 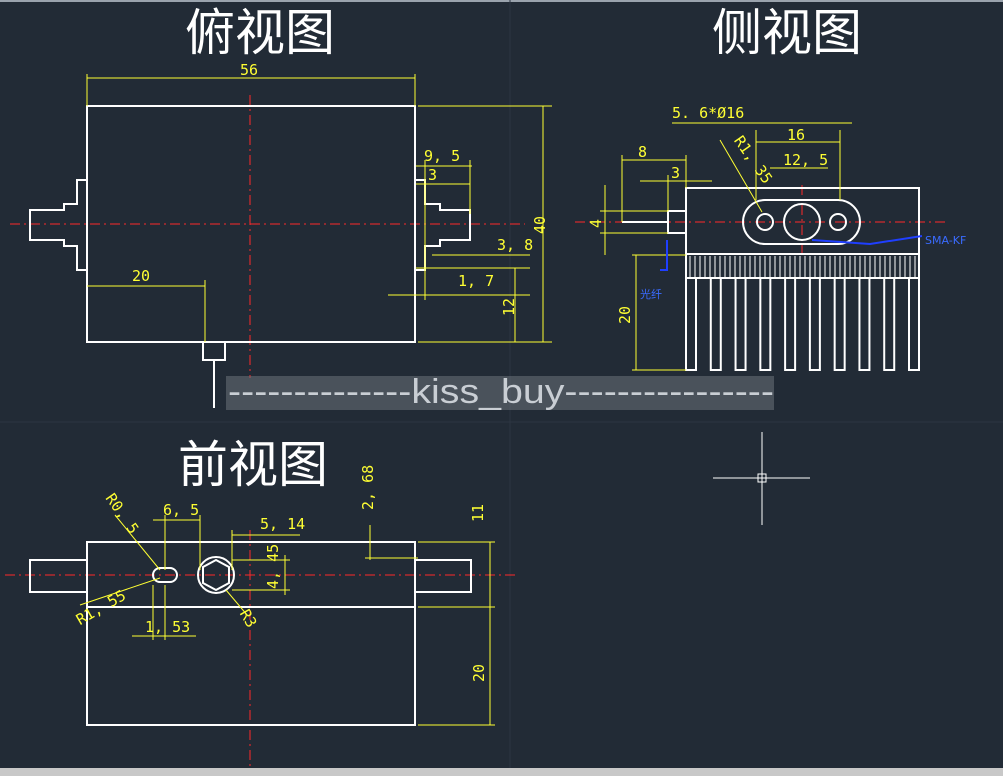 What do you see at coordinates (181, 510) in the screenshot?
I see `dim-6-5: 6, 5` at bounding box center [181, 510].